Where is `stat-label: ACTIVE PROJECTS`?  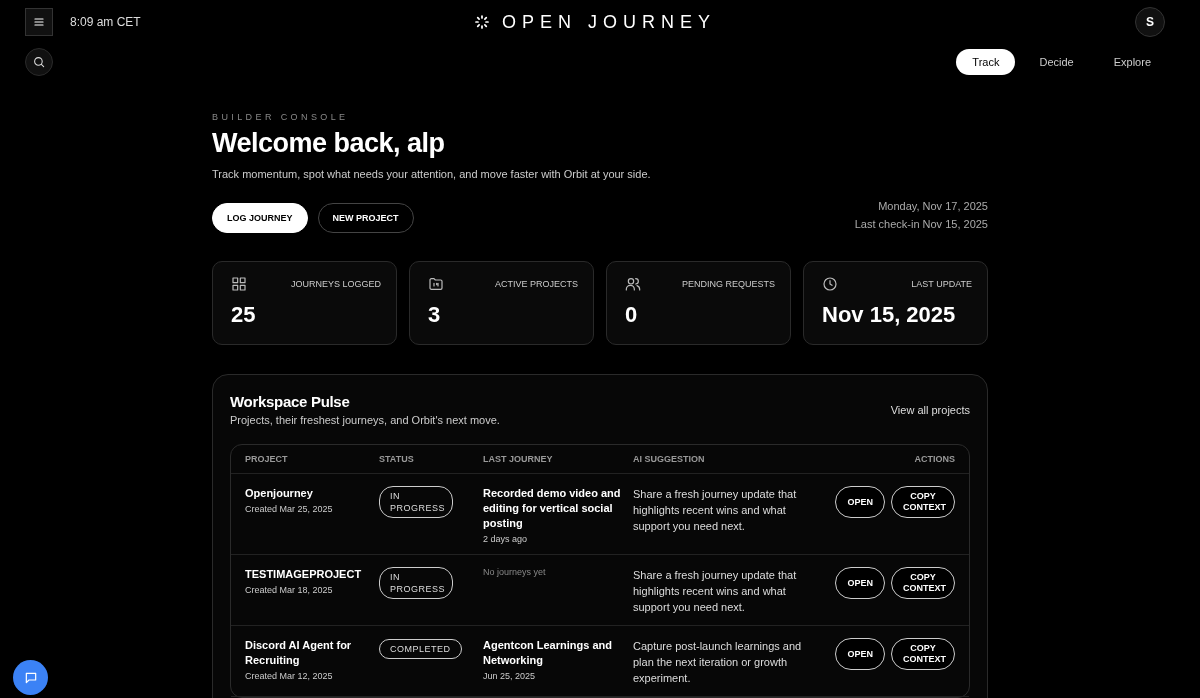 stat-label: ACTIVE PROJECTS is located at coordinates (536, 284).